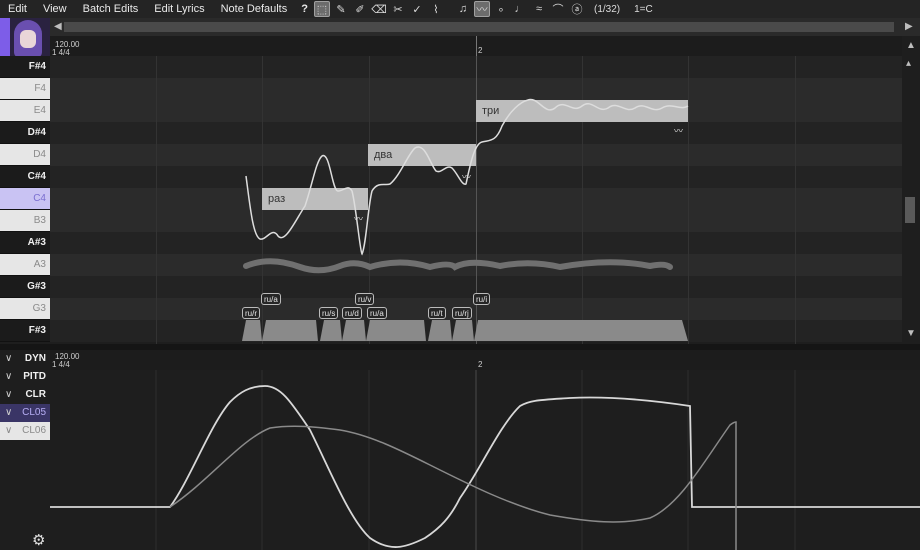  What do you see at coordinates (482, 299) in the screenshot?
I see `phoneme-label: ru/i` at bounding box center [482, 299].